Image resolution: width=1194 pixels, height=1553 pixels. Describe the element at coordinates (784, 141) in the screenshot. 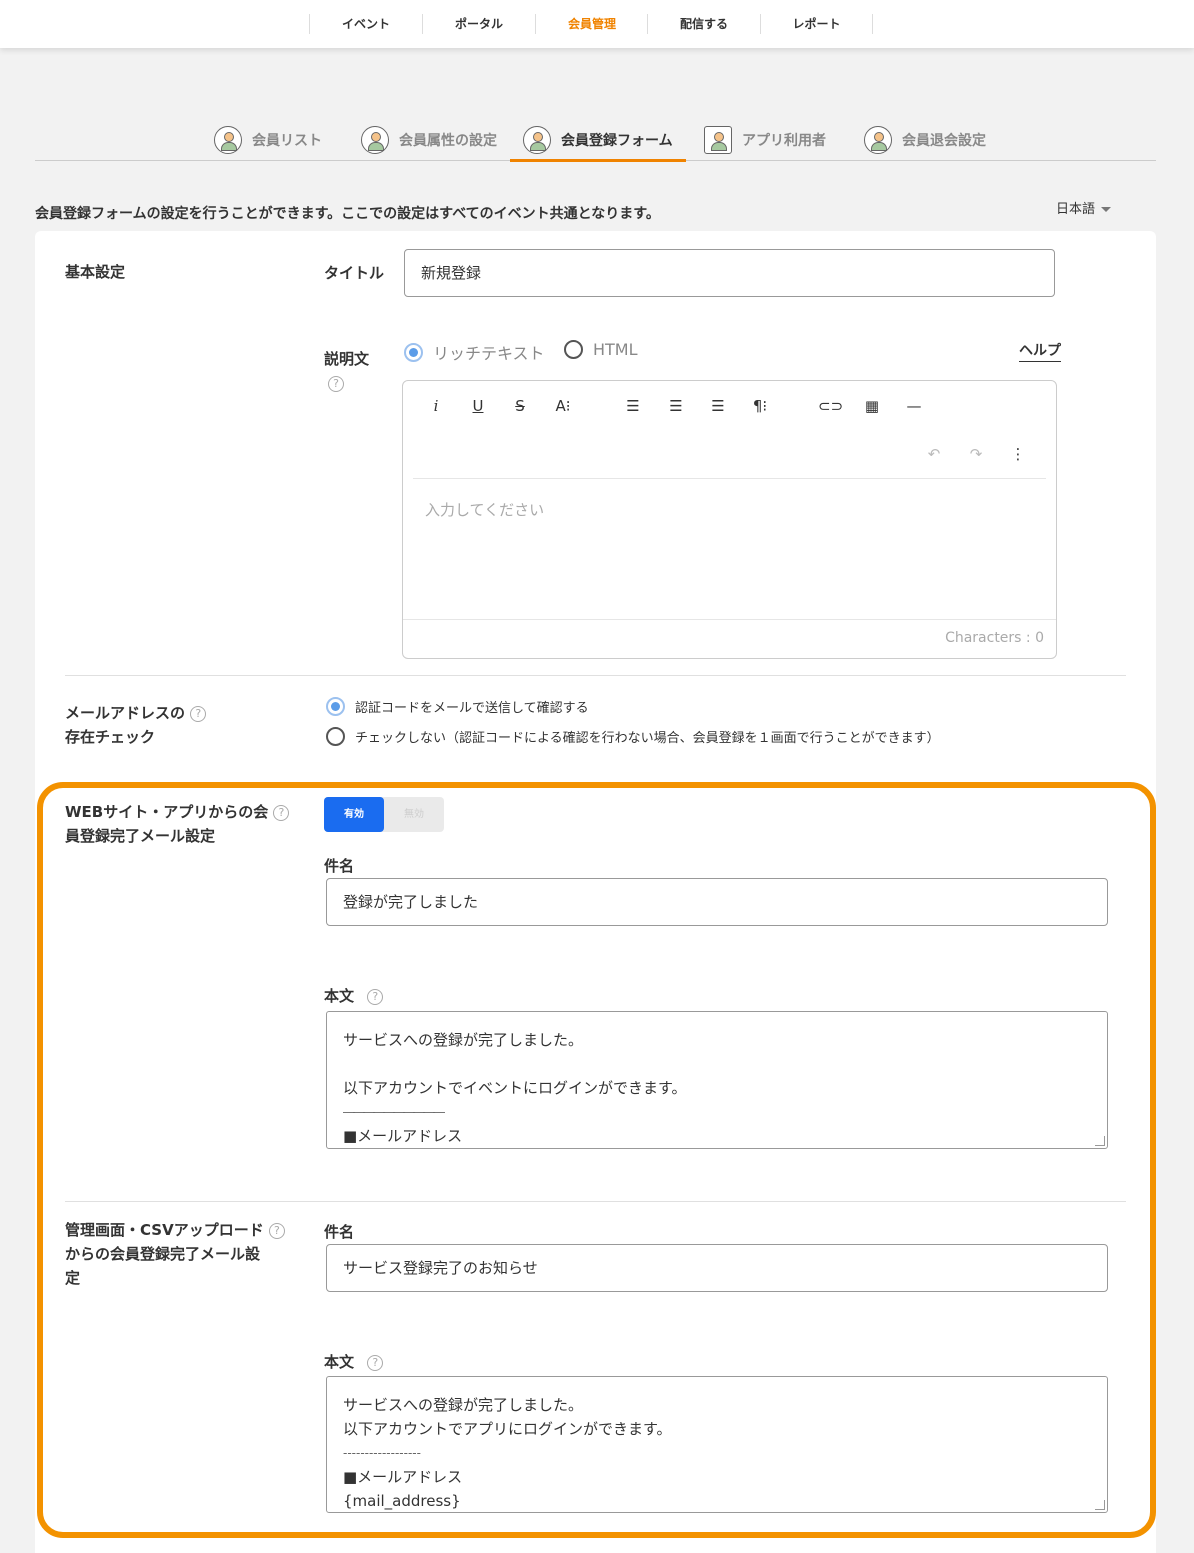

I see `tab-label: アプリ利用者` at that location.